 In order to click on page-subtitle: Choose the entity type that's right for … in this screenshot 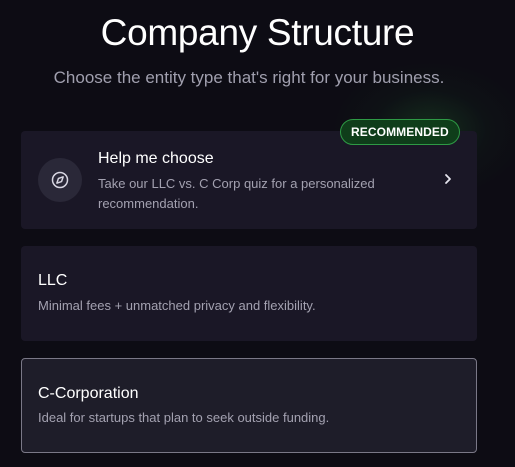, I will do `click(249, 77)`.